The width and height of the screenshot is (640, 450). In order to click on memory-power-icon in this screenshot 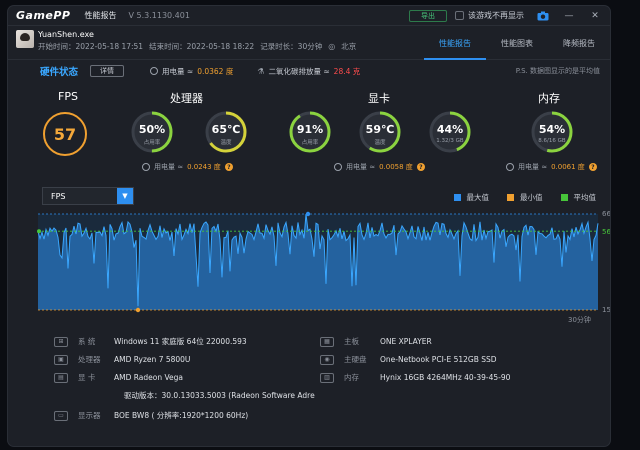, I will do `click(510, 167)`.